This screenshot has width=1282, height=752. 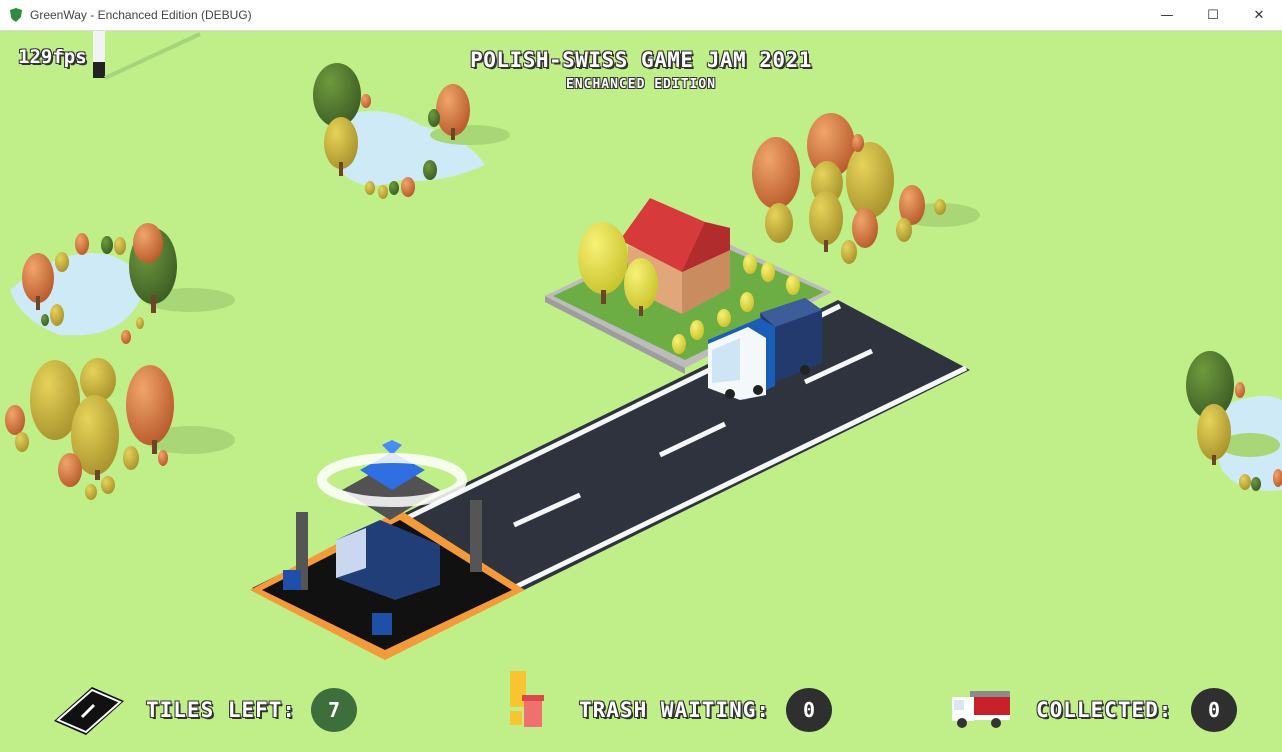 What do you see at coordinates (1167, 15) in the screenshot?
I see `minimize-button: —` at bounding box center [1167, 15].